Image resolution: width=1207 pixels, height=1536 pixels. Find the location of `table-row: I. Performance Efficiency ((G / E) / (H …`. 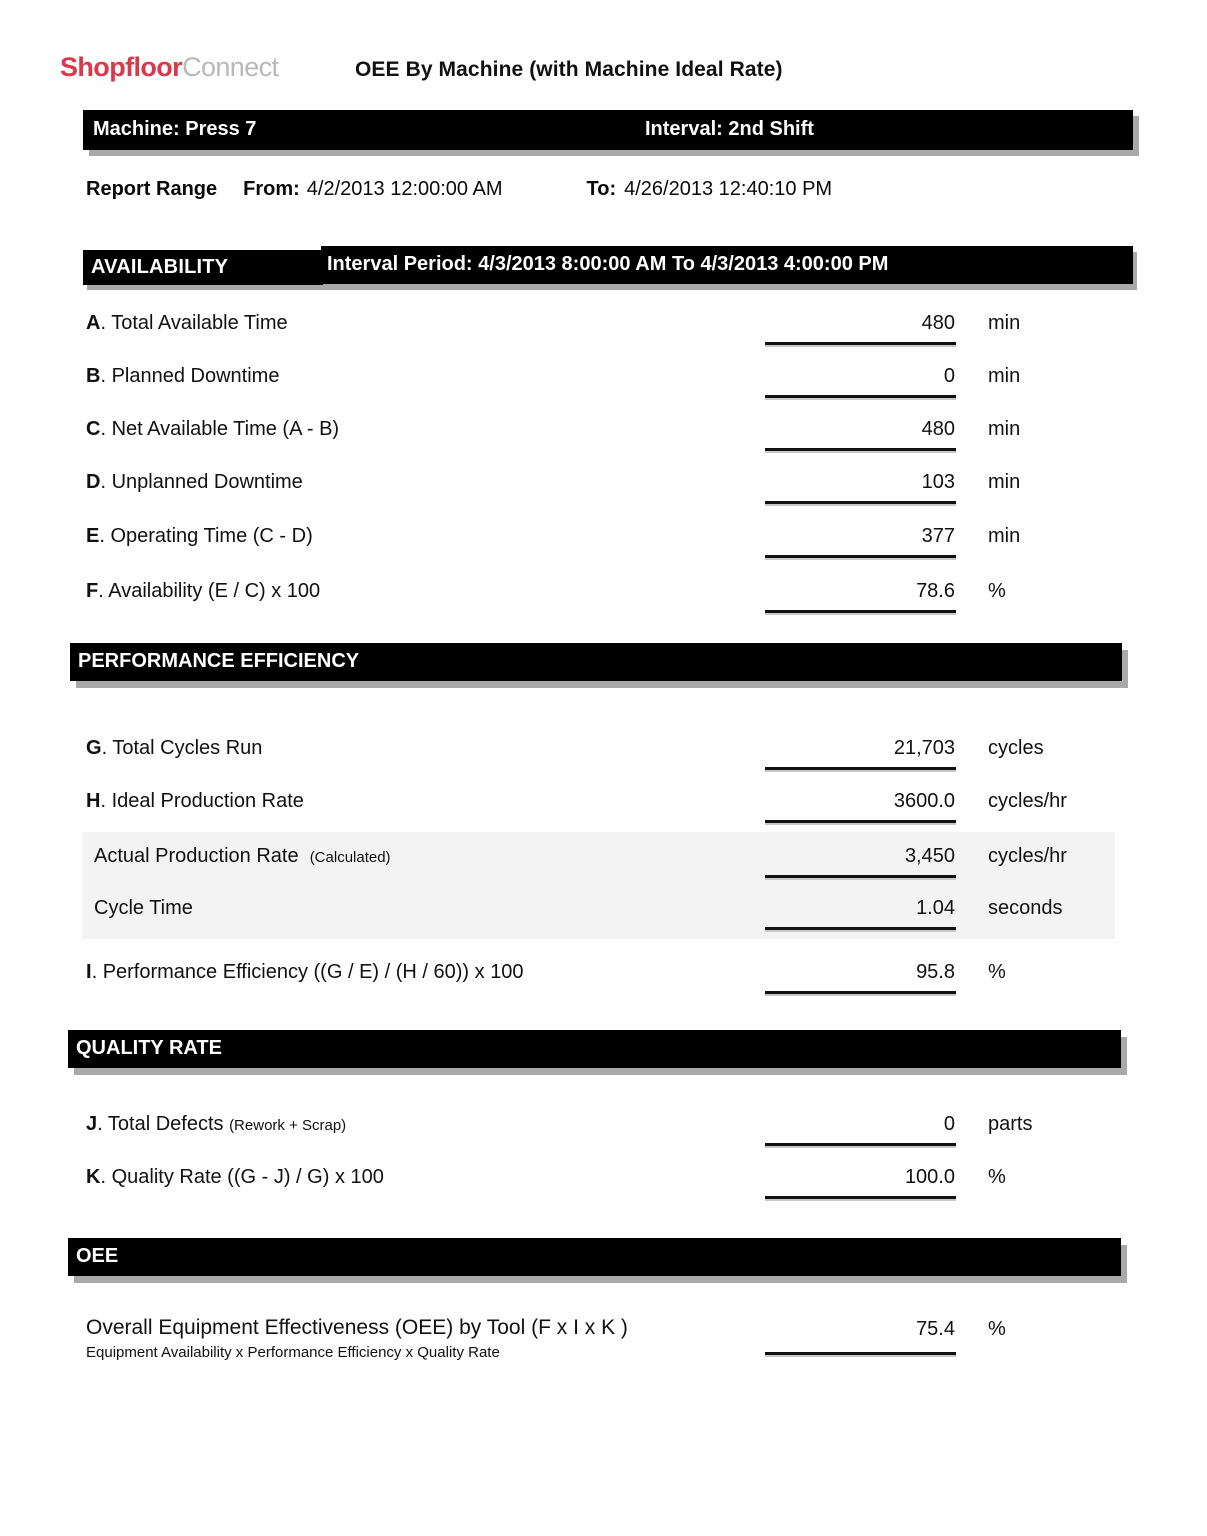

table-row: I. Performance Efficiency ((G / E) / (H … is located at coordinates (603, 987).